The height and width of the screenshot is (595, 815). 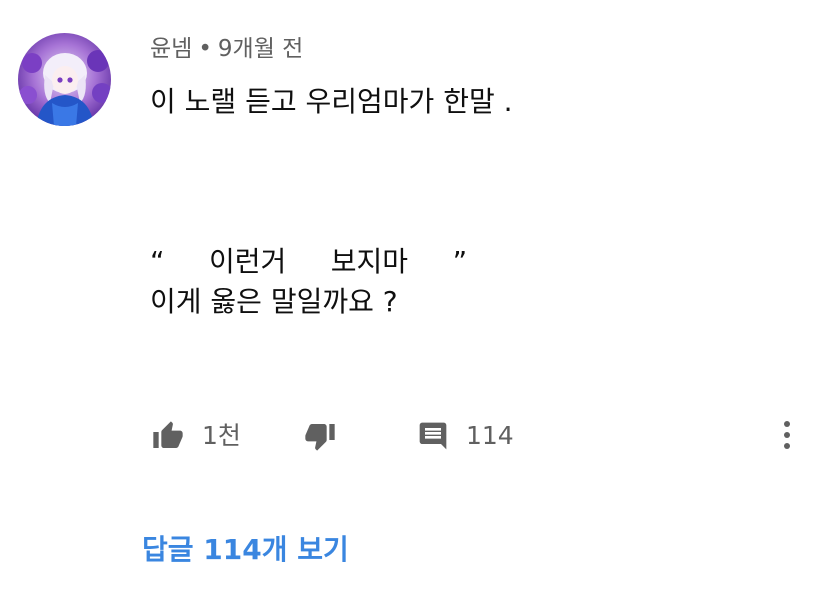 What do you see at coordinates (221, 435) in the screenshot?
I see `like-count: 1천` at bounding box center [221, 435].